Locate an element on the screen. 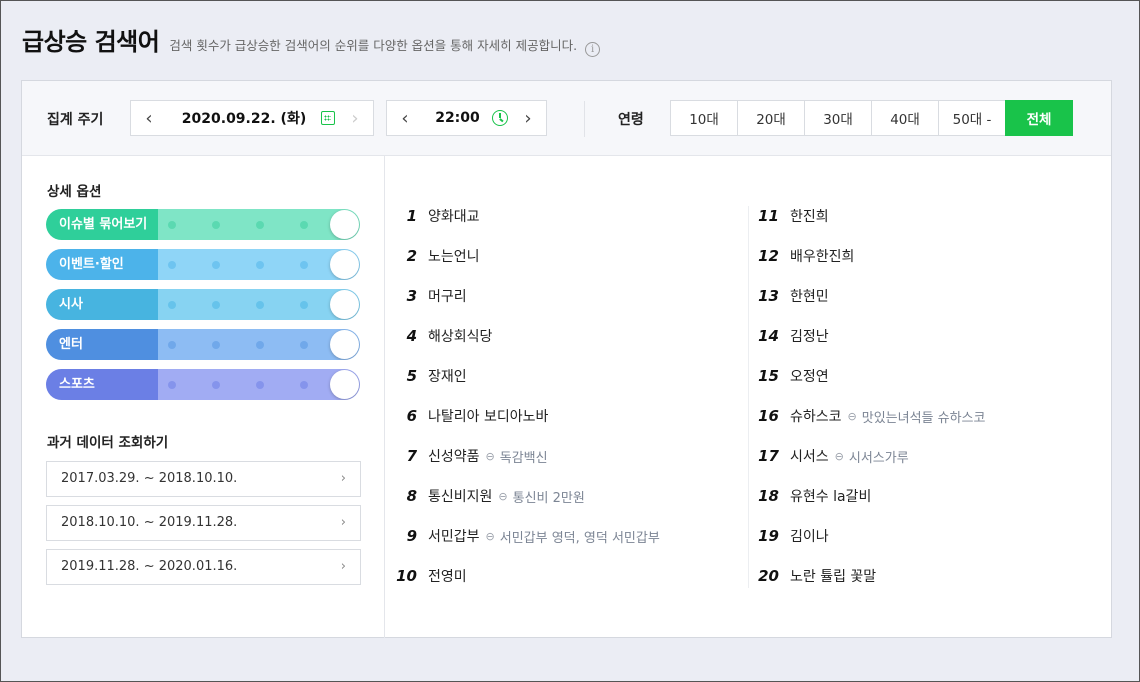 This screenshot has height=682, width=1140. date-selector: ‹ 2020.09.22. (화) › is located at coordinates (252, 118).